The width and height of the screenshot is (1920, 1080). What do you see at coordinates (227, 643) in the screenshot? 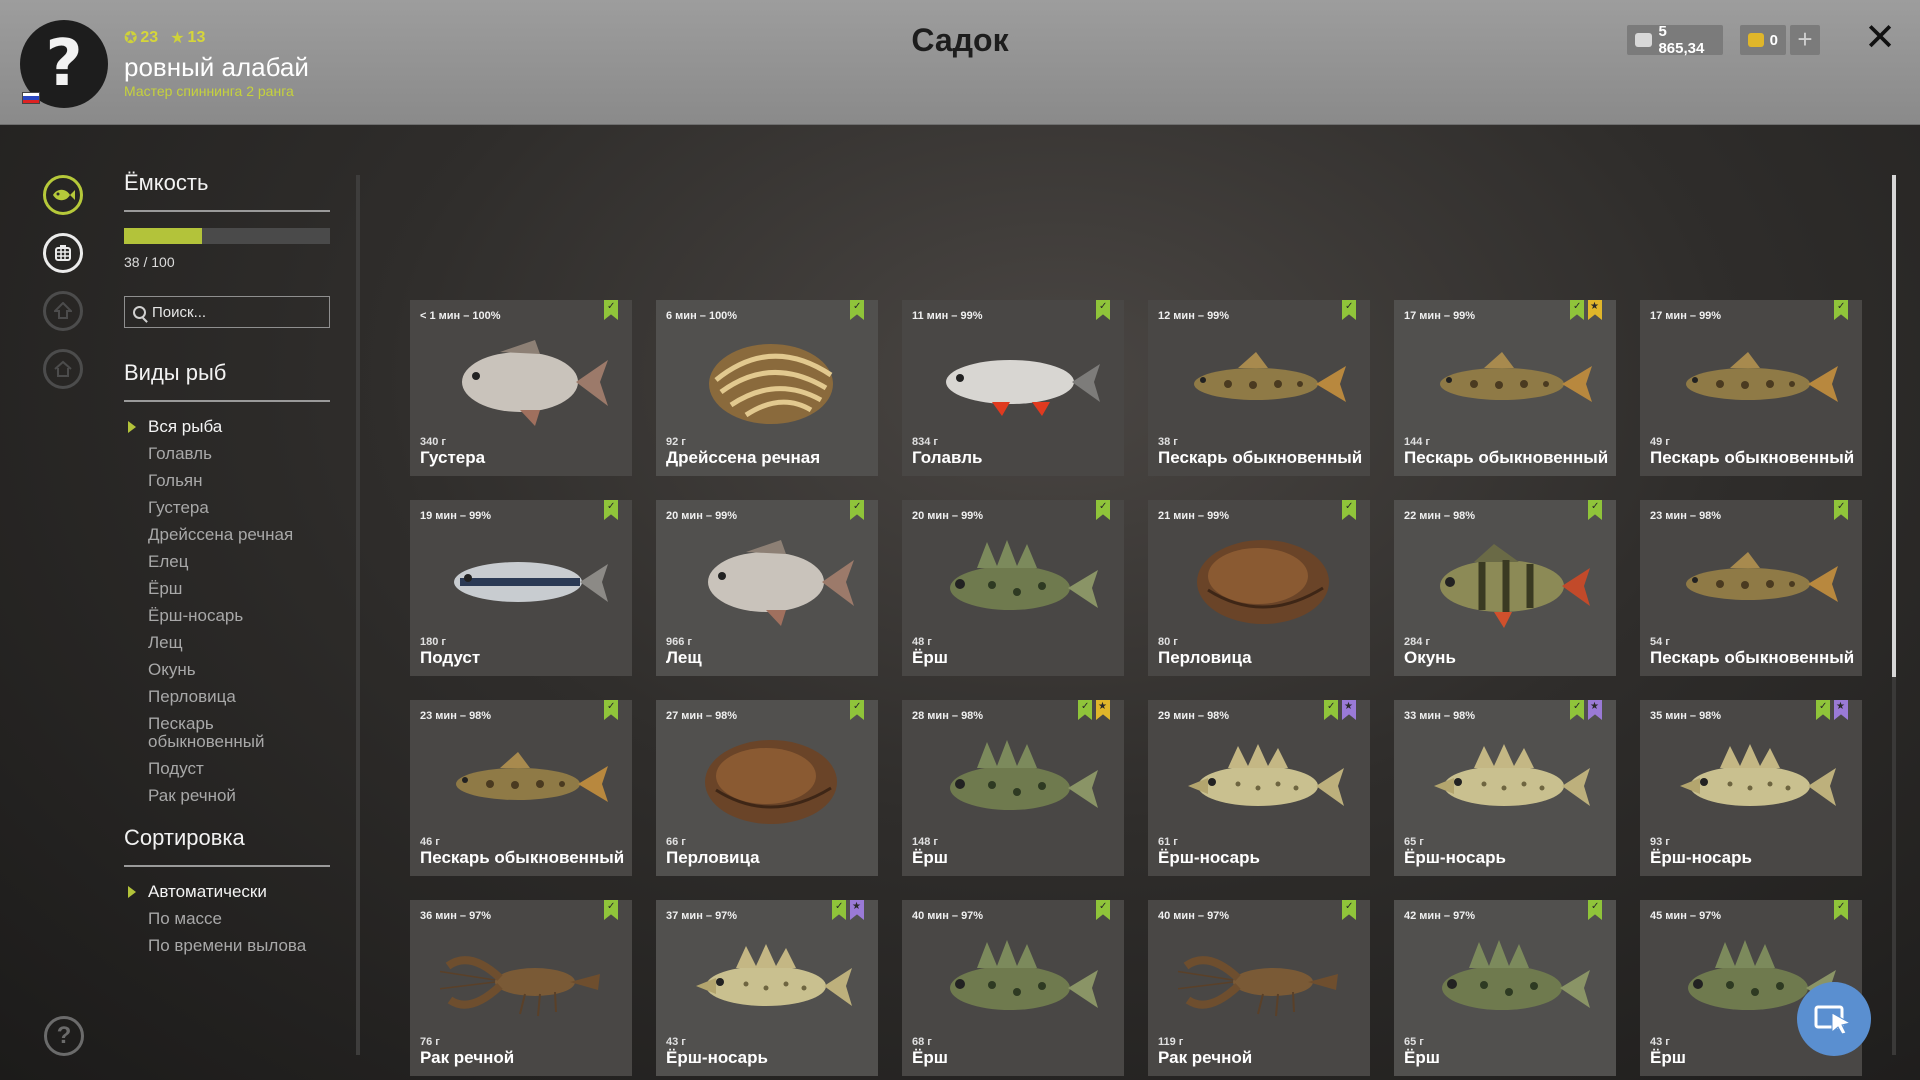
I see `species-filter-item: Лещ` at bounding box center [227, 643].